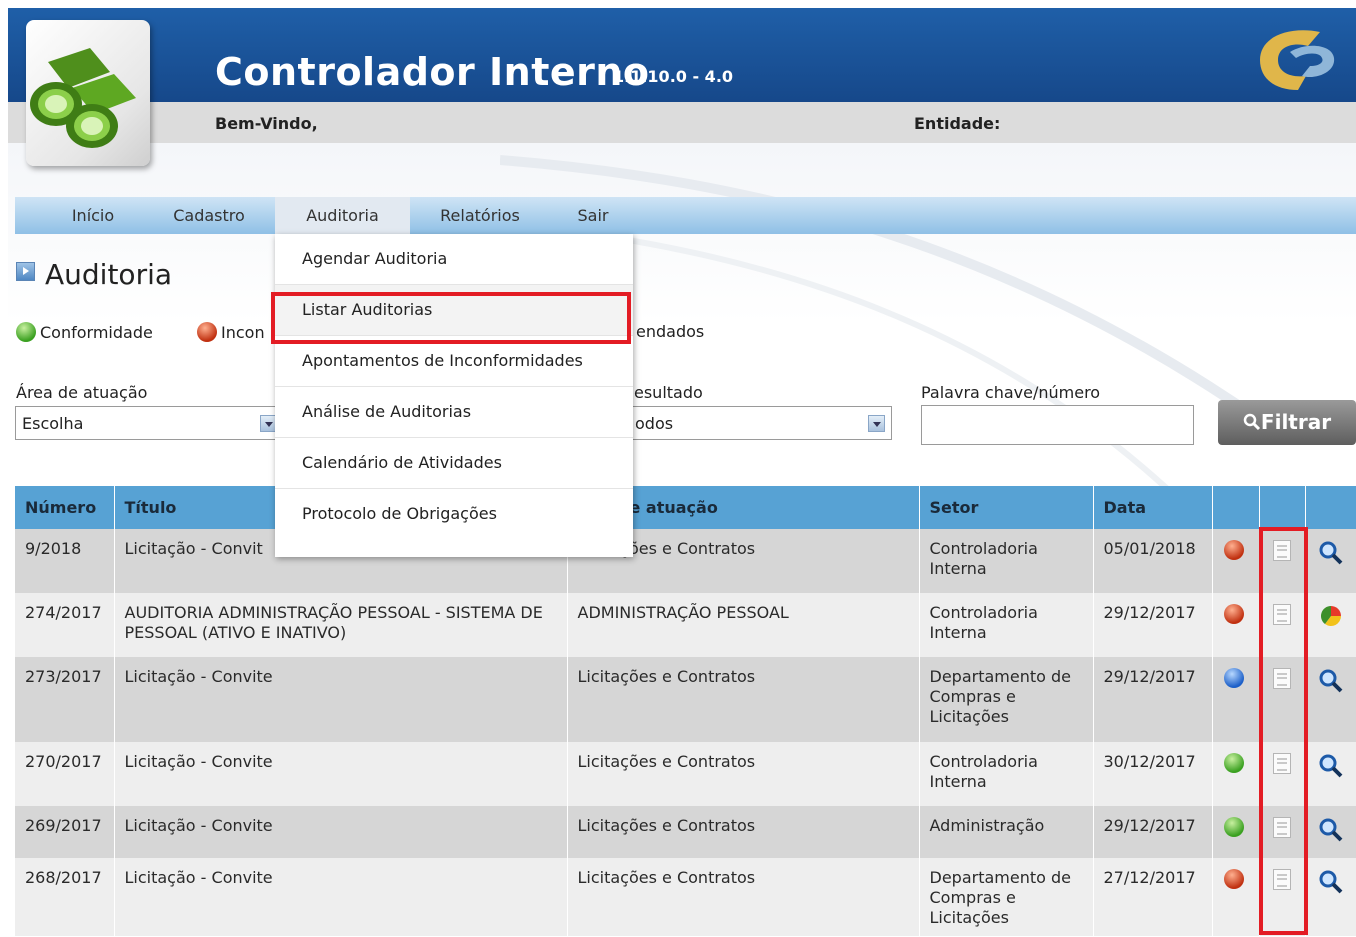  What do you see at coordinates (1331, 616) in the screenshot?
I see `pie-chart-icon` at bounding box center [1331, 616].